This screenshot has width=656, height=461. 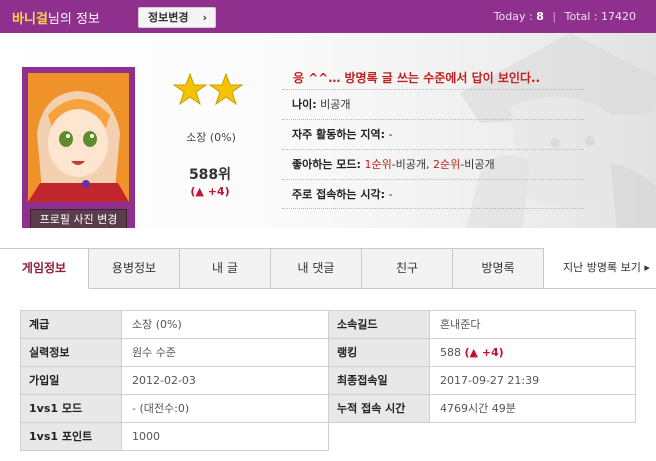 I want to click on ranking-key: 랭킹, so click(x=379, y=352).